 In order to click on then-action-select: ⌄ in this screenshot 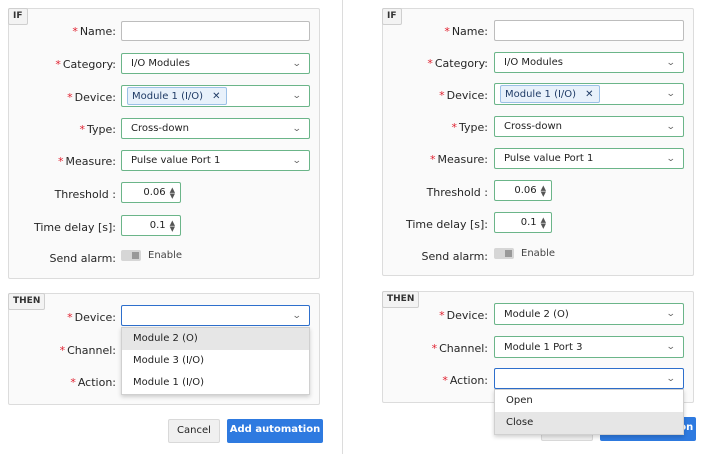, I will do `click(589, 378)`.